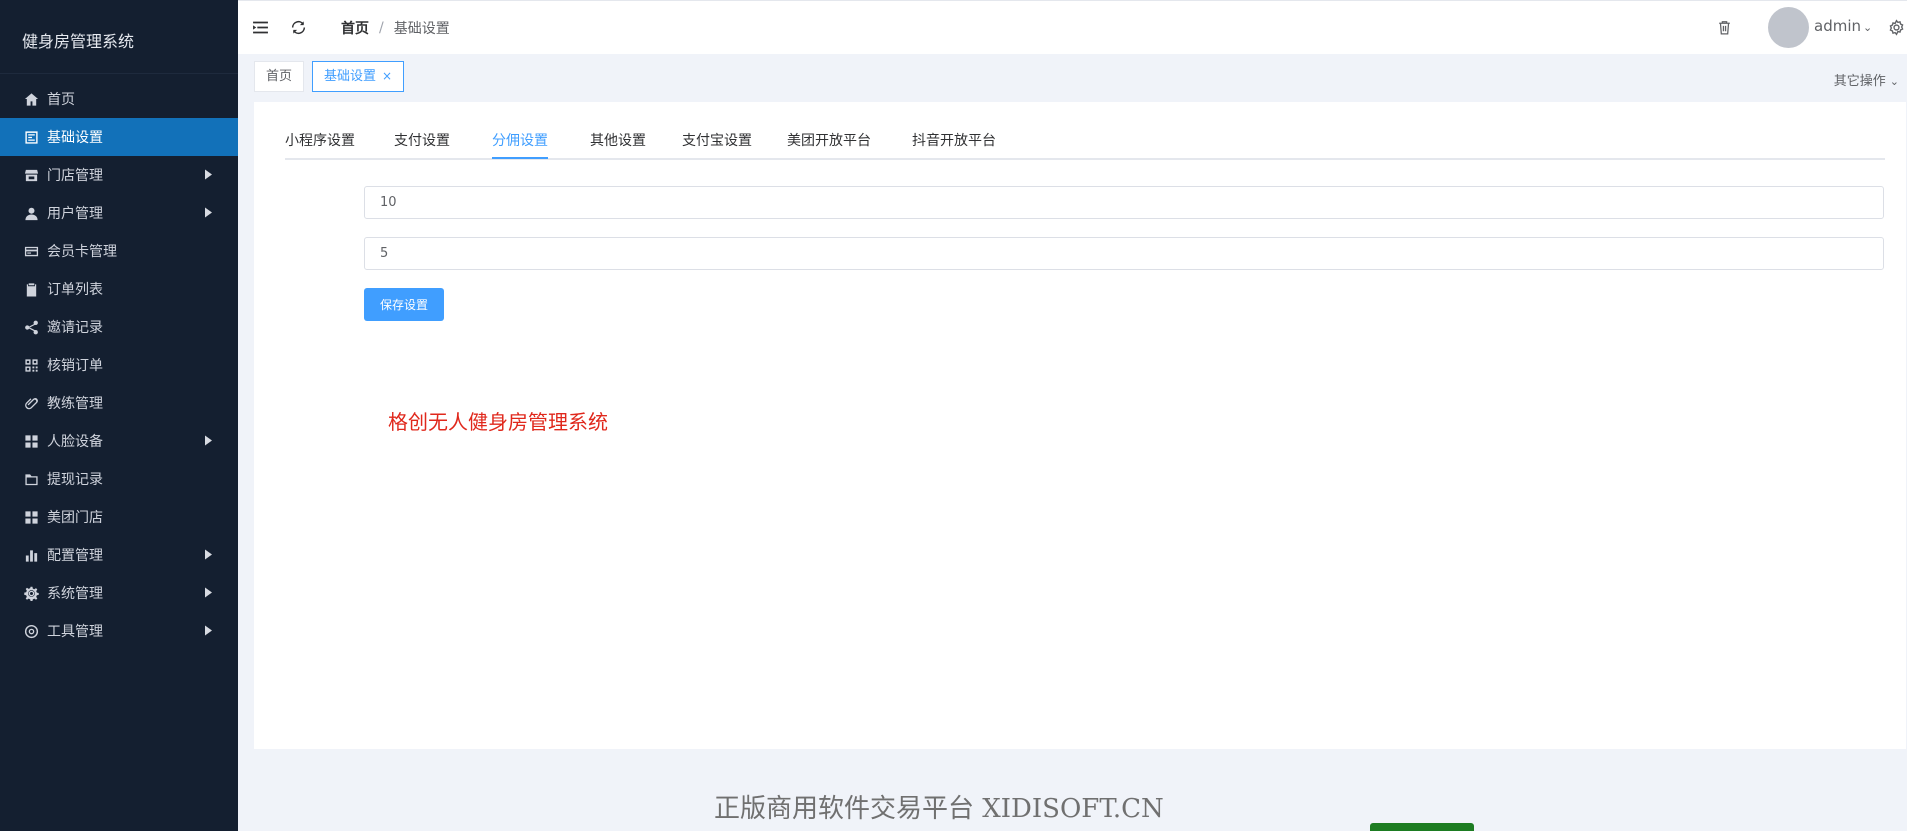 Image resolution: width=1907 pixels, height=831 pixels. What do you see at coordinates (119, 37) in the screenshot?
I see `app-title: 健身房管理系统` at bounding box center [119, 37].